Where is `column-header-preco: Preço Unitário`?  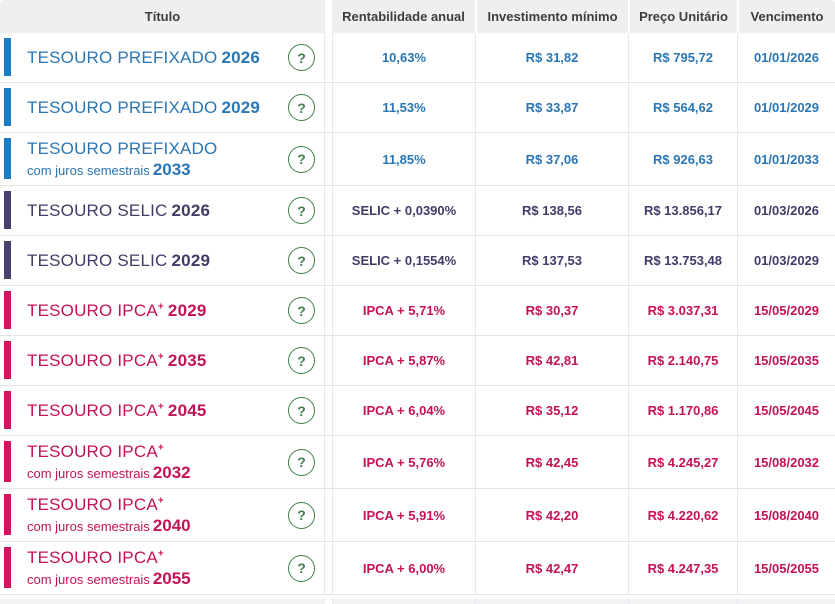
column-header-preco: Preço Unitário is located at coordinates (682, 16).